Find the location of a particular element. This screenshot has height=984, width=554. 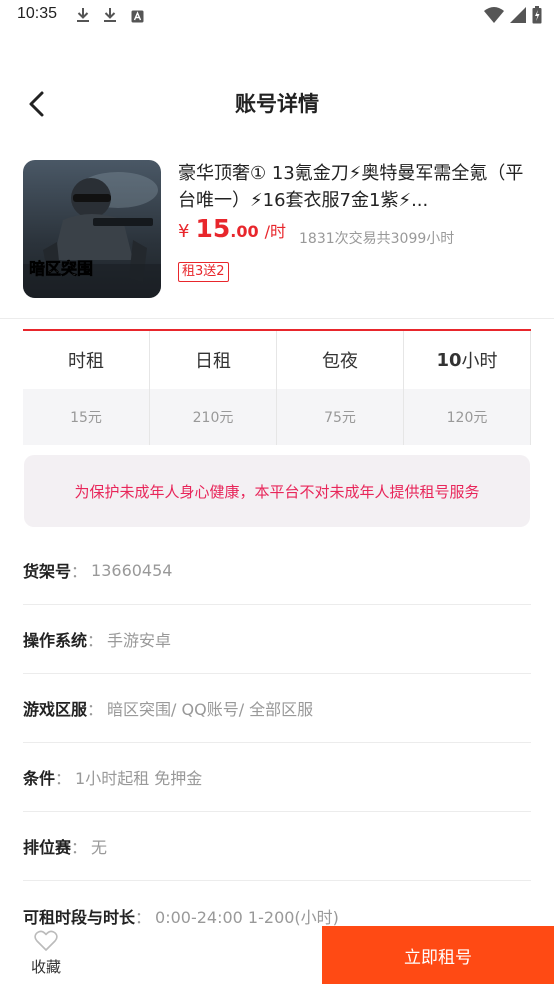

battery-icon is located at coordinates (537, 17).